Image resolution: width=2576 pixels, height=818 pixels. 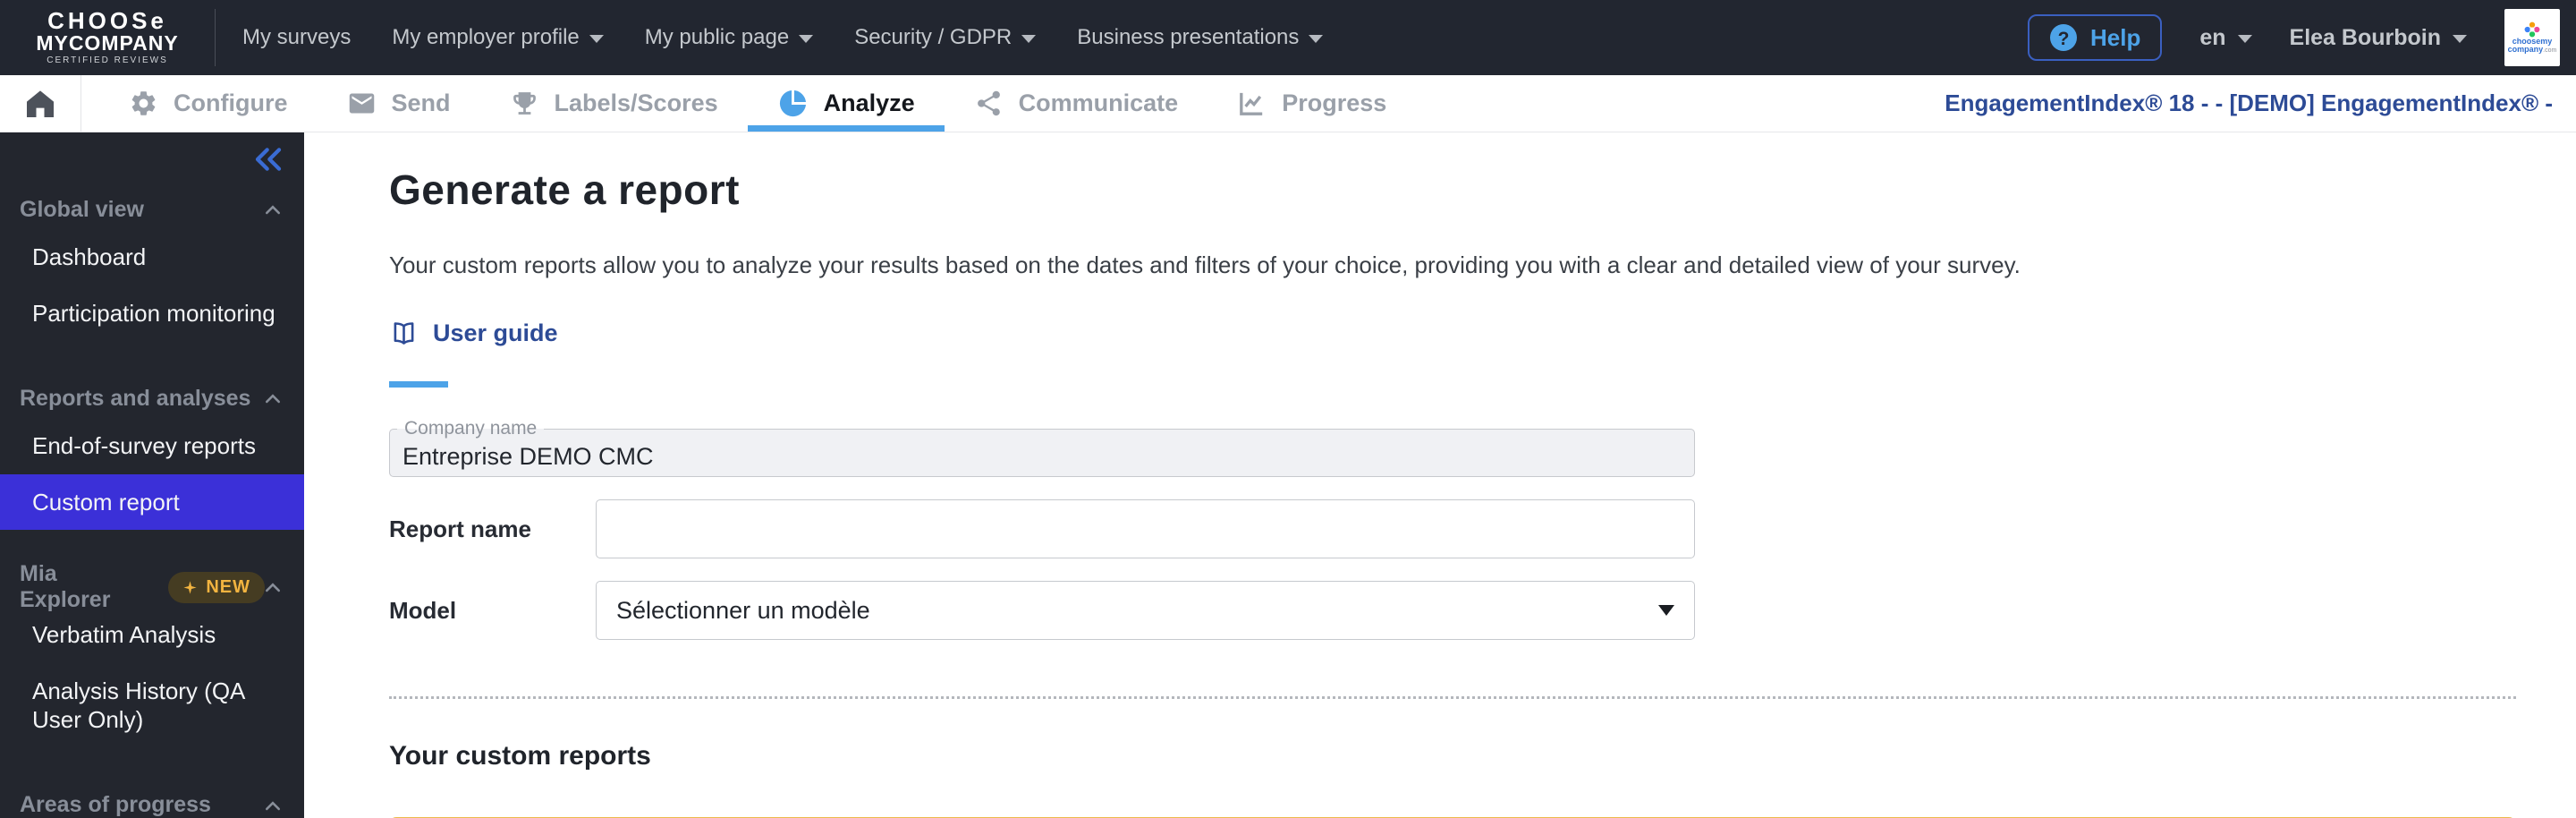 I want to click on open-book-icon, so click(x=404, y=334).